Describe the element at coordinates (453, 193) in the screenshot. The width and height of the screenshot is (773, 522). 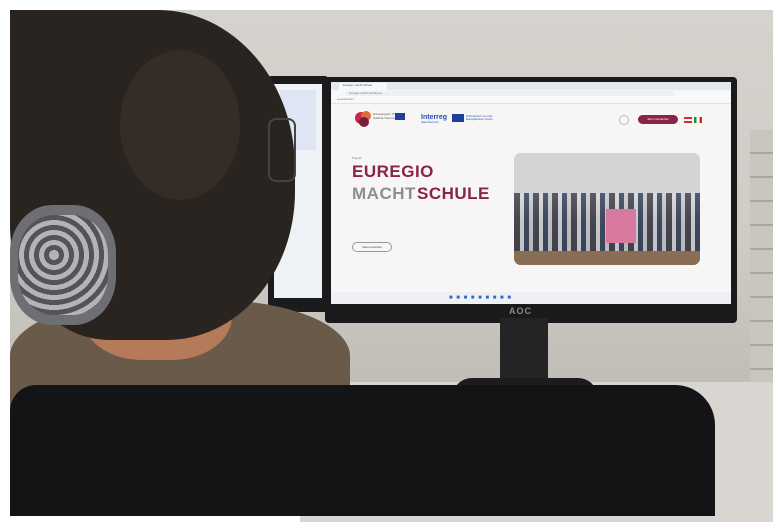
I see `hero-title-schule: SCHULE` at that location.